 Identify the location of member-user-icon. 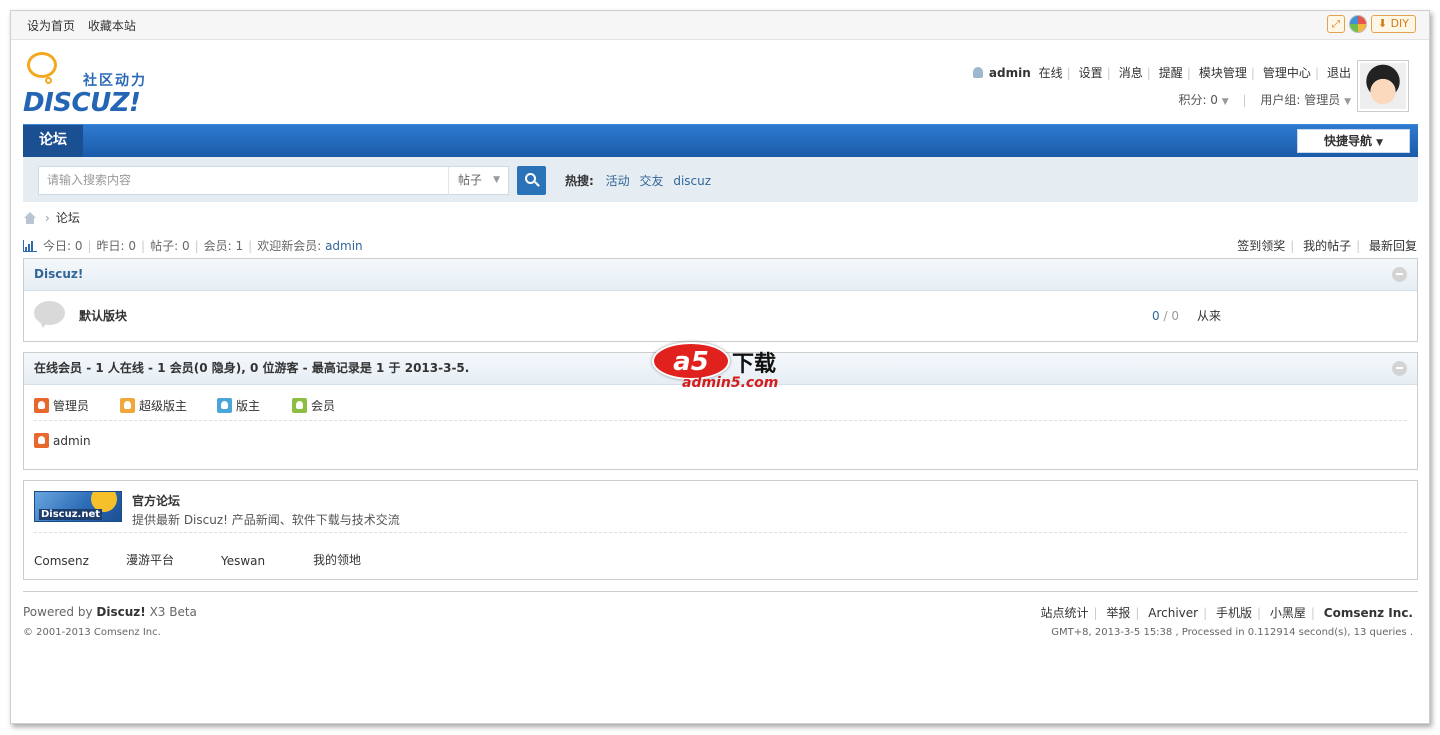
(299, 405).